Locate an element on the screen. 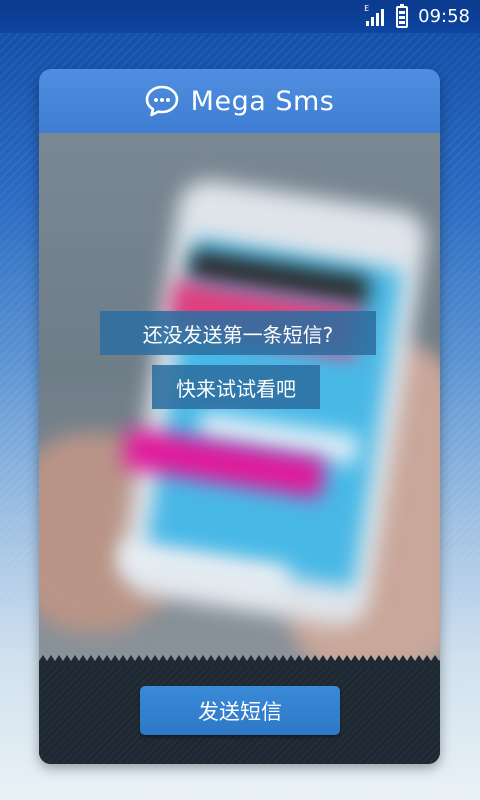  app-title: Mega Sms is located at coordinates (262, 101).